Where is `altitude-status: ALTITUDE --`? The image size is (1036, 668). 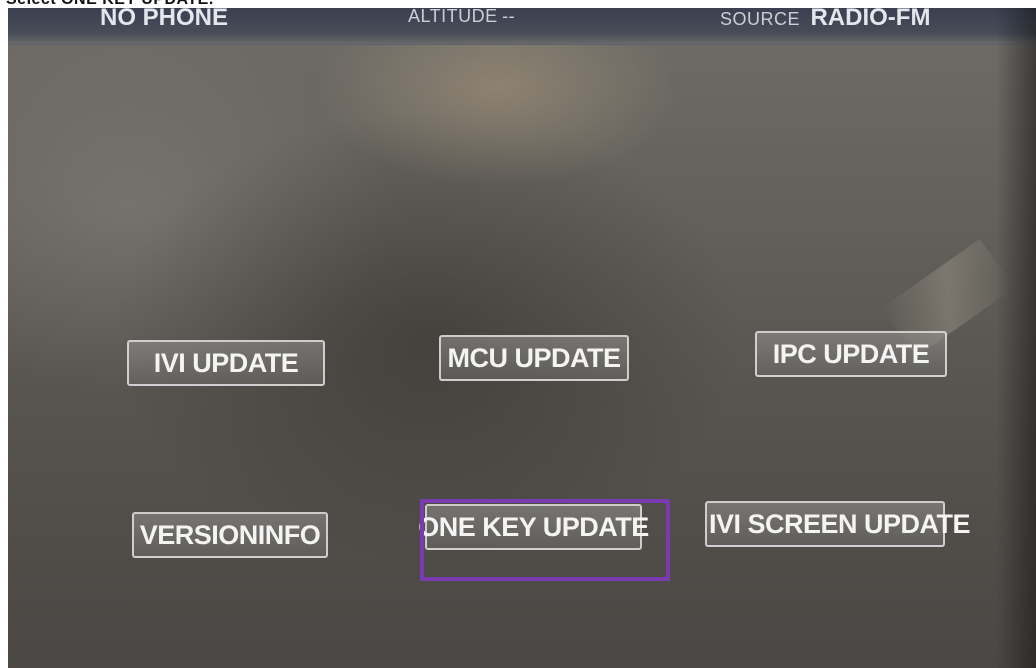
altitude-status: ALTITUDE -- is located at coordinates (461, 17).